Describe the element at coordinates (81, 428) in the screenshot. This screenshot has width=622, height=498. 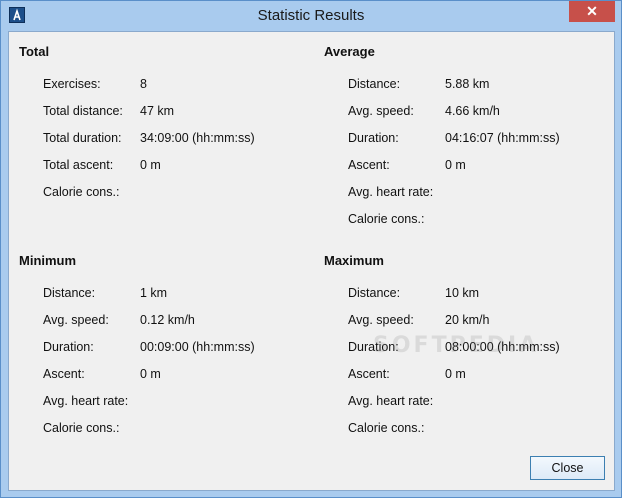
I see `label-min-calorie: Calorie cons.:` at that location.